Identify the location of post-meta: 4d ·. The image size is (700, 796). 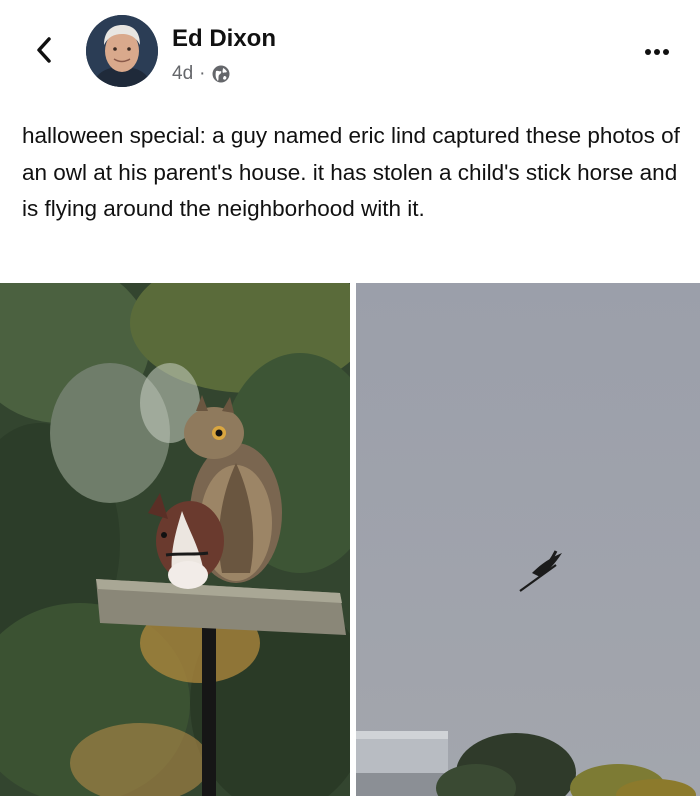
(201, 74).